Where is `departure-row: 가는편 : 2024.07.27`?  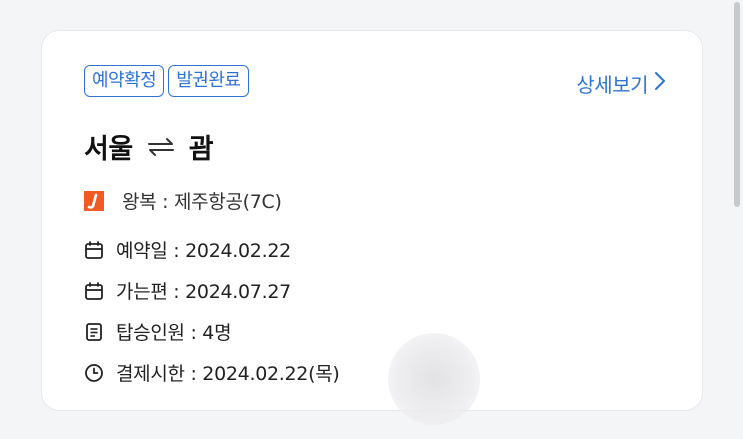 departure-row: 가는편 : 2024.07.27 is located at coordinates (187, 290).